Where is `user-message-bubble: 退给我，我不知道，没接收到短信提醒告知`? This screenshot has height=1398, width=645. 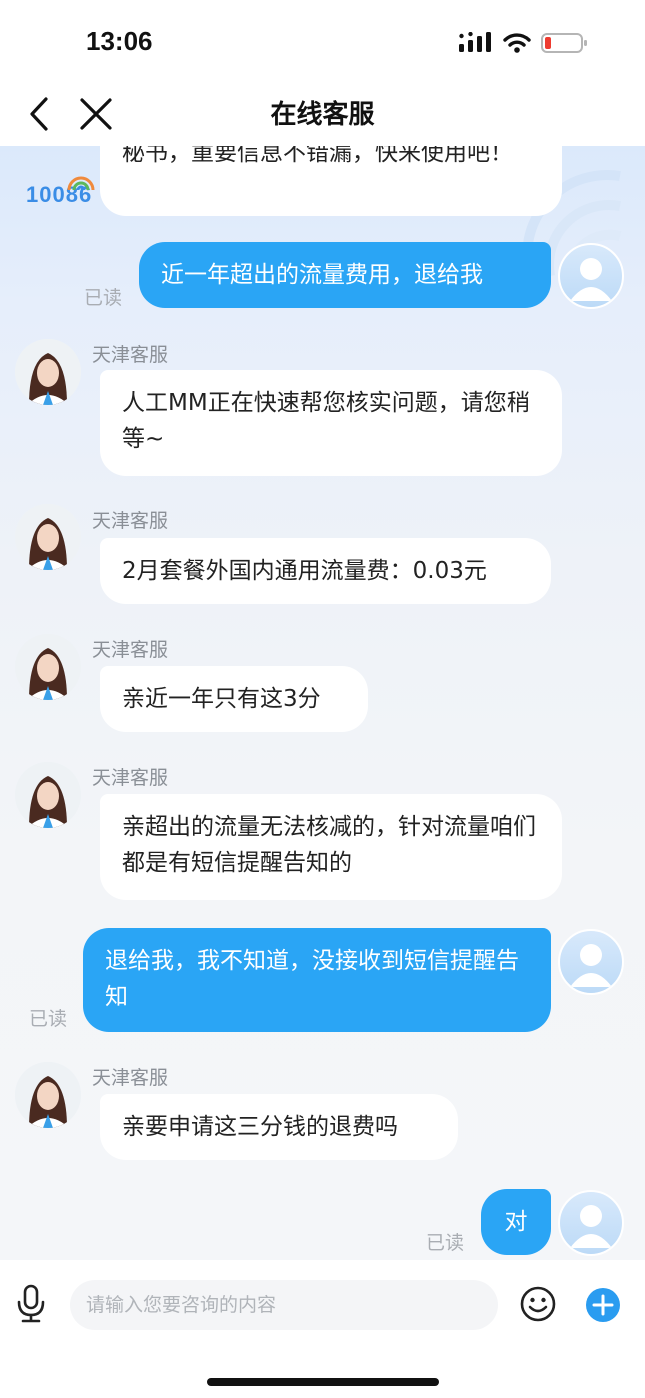 user-message-bubble: 退给我，我不知道，没接收到短信提醒告知 is located at coordinates (317, 980).